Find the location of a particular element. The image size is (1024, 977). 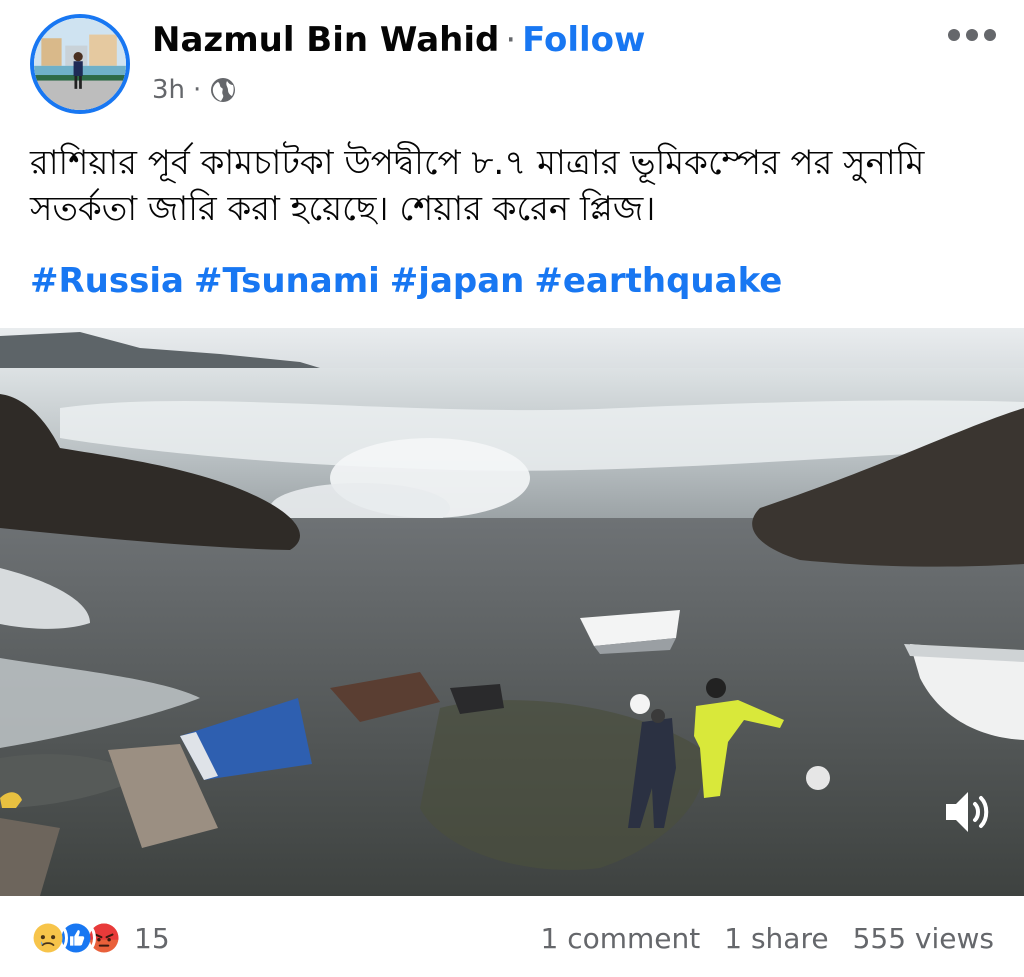

hashtag-japan: #japan is located at coordinates (457, 281).